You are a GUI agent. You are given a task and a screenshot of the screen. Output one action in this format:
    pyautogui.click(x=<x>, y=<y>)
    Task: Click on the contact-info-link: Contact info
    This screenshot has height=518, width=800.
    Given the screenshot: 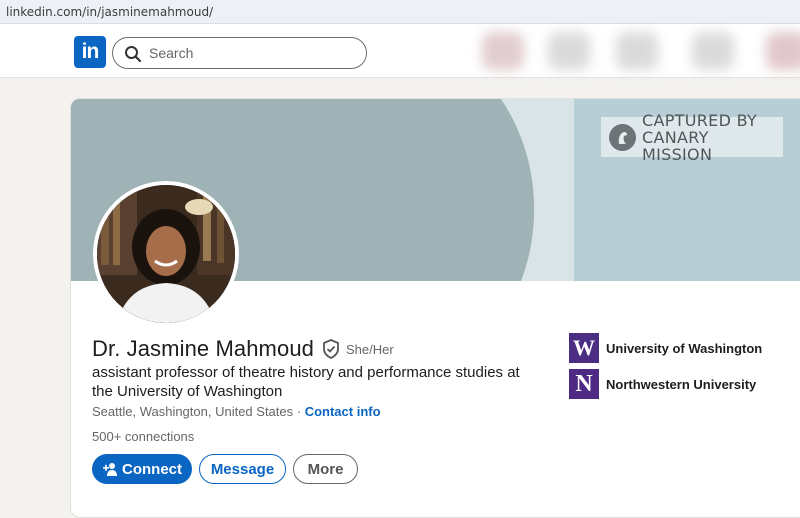 What is the action you would take?
    pyautogui.click(x=343, y=411)
    